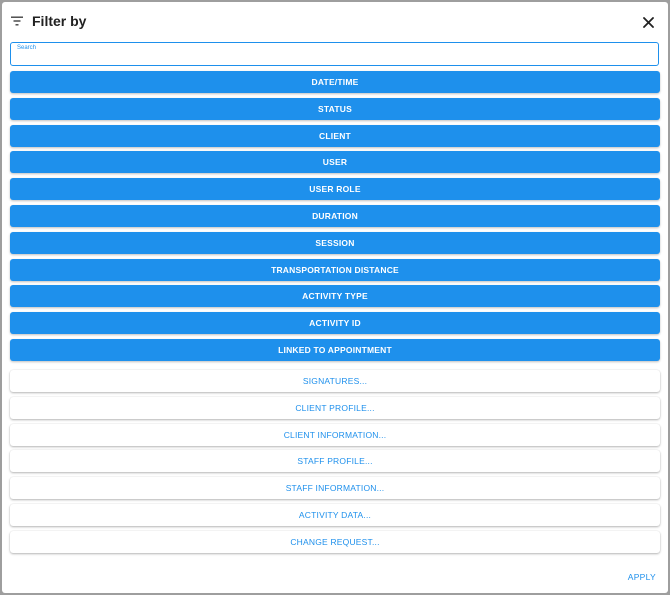 The width and height of the screenshot is (670, 595). What do you see at coordinates (17, 21) in the screenshot?
I see `filter-list-icon` at bounding box center [17, 21].